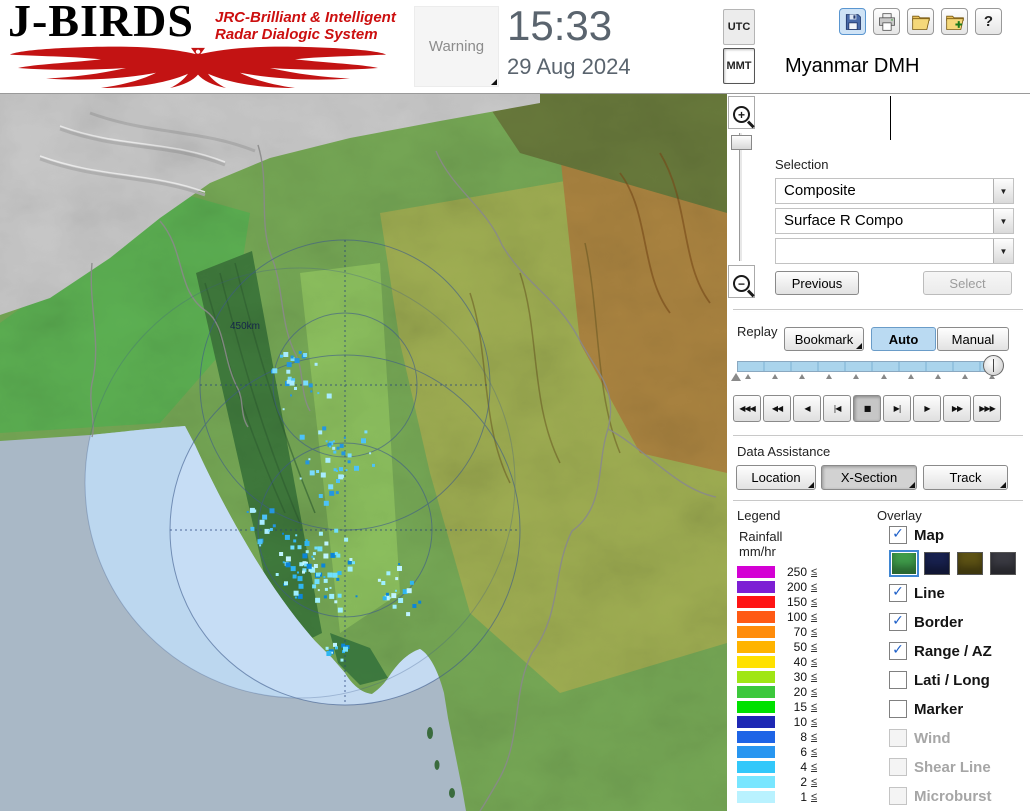  What do you see at coordinates (777, 408) in the screenshot?
I see `fast-rewind-button: ◀◀` at bounding box center [777, 408].